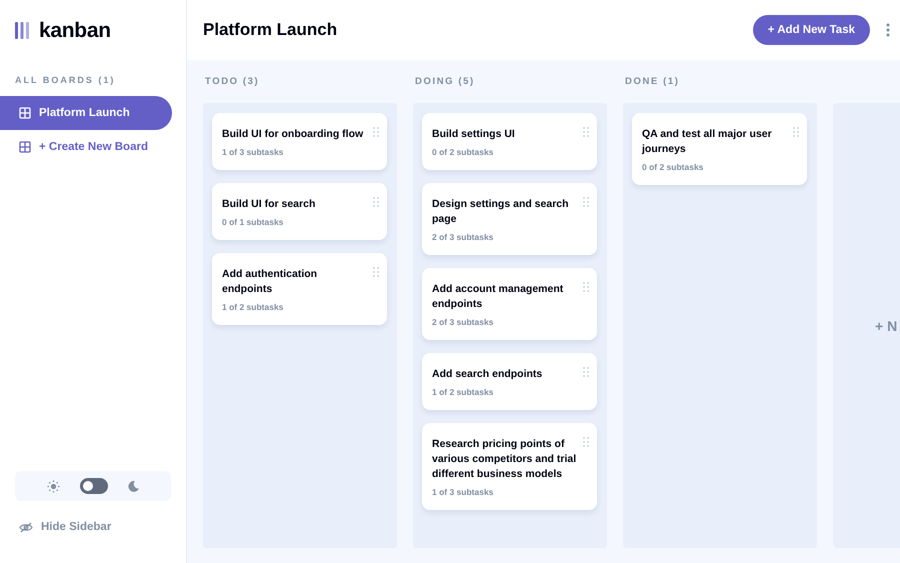 The height and width of the screenshot is (563, 900). What do you see at coordinates (652, 82) in the screenshot?
I see `column-title: DONE (1)` at bounding box center [652, 82].